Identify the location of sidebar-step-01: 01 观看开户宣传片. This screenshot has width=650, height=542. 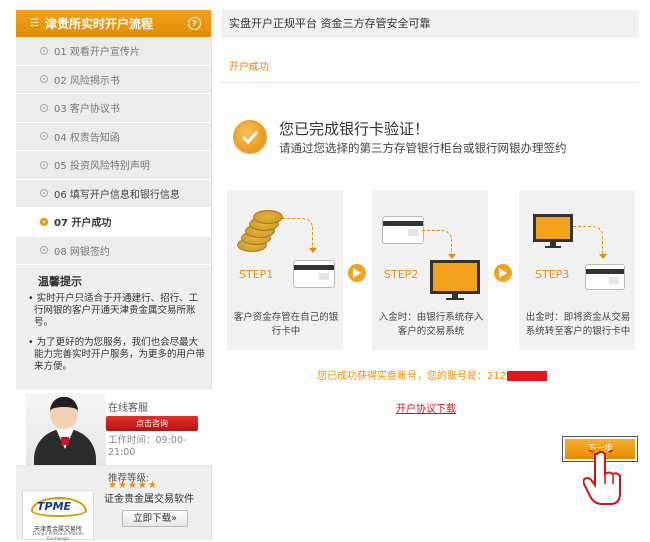
(113, 51).